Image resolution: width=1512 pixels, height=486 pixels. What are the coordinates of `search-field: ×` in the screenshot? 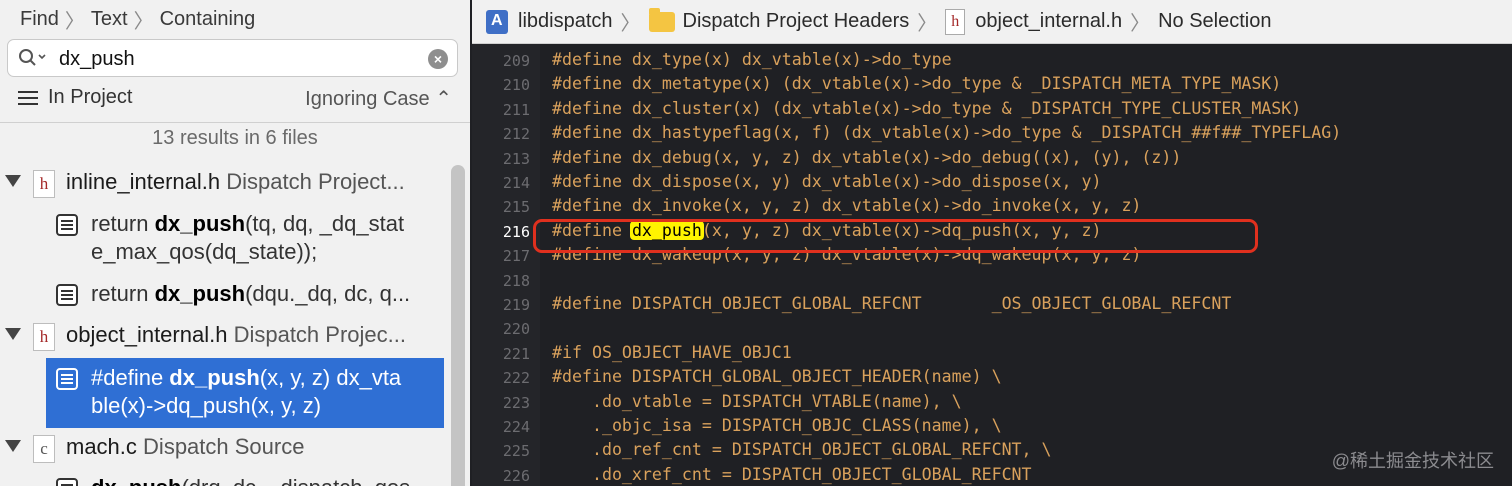 It's located at (232, 58).